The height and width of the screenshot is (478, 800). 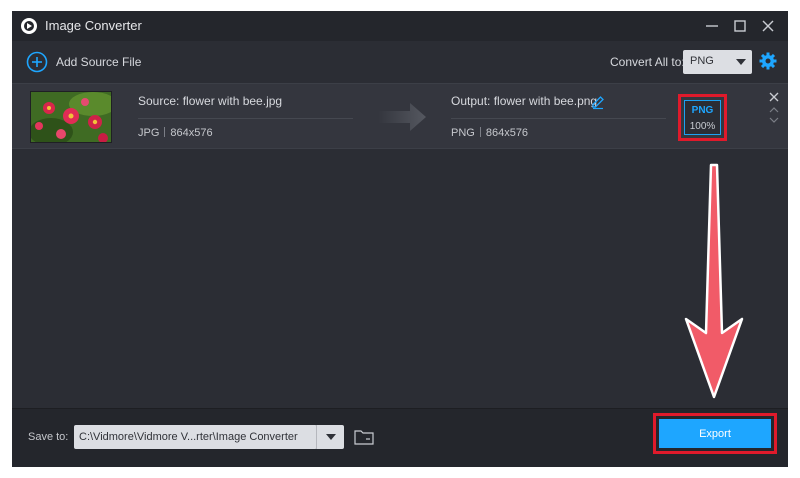 I want to click on export-button: Export, so click(x=715, y=433).